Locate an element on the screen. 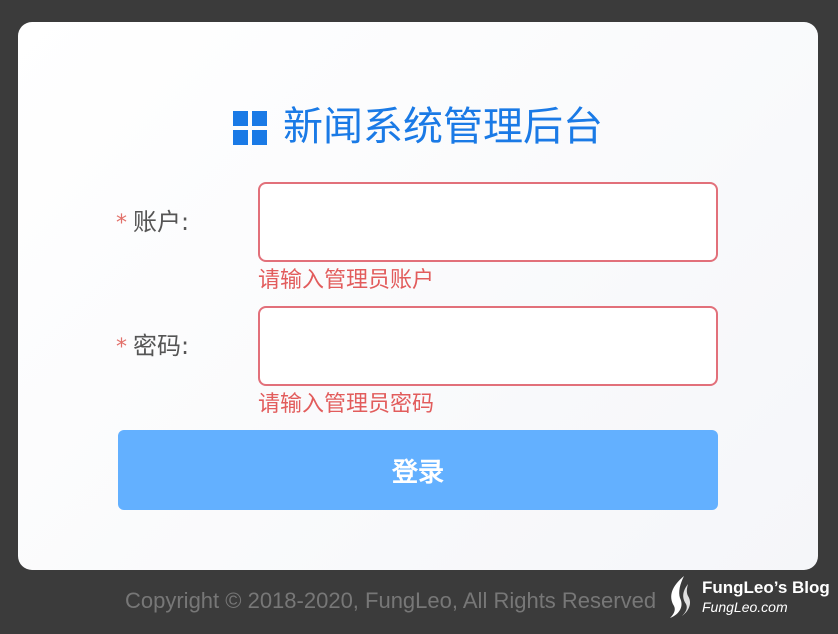 Image resolution: width=838 pixels, height=634 pixels. account-input is located at coordinates (488, 222).